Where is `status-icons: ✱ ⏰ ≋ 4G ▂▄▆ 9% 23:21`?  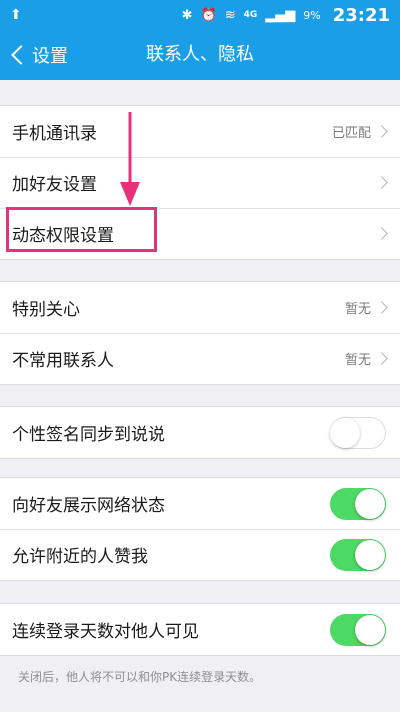
status-icons: ✱ ⏰ ≋ 4G ▂▄▆ 9% 23:21 is located at coordinates (286, 15).